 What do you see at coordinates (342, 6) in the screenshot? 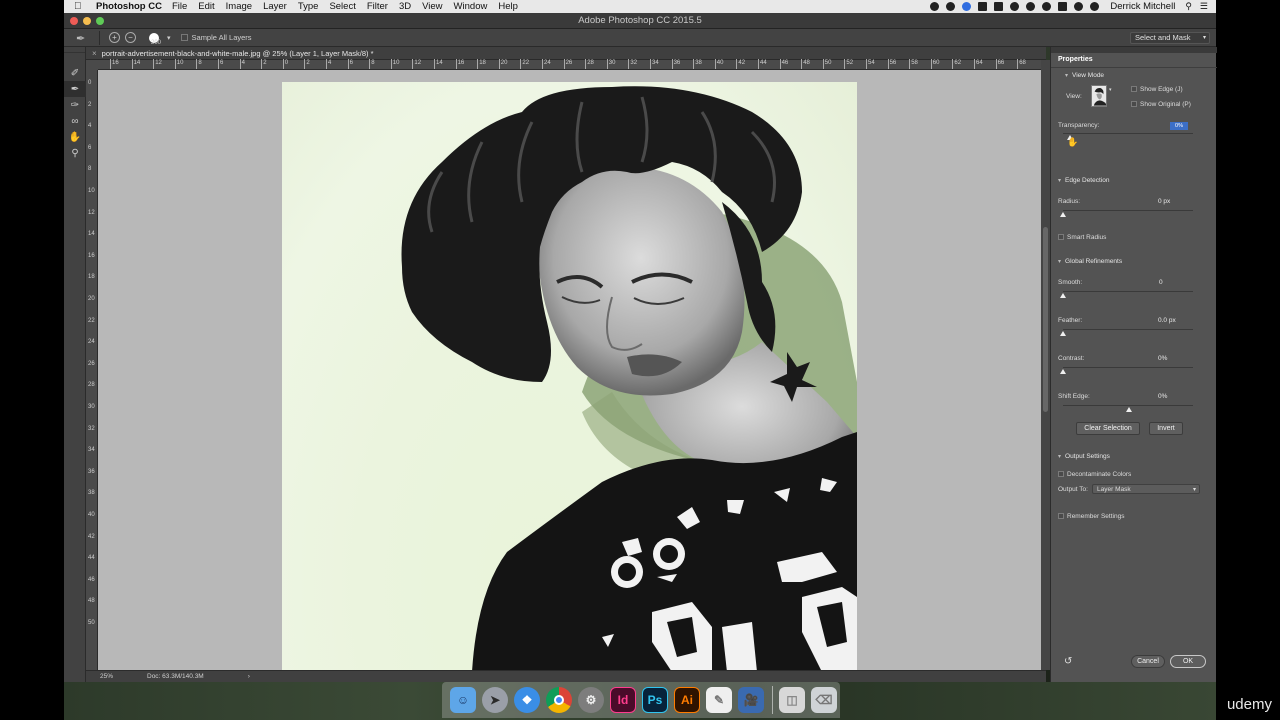
I see `menu-select: Select` at bounding box center [342, 6].